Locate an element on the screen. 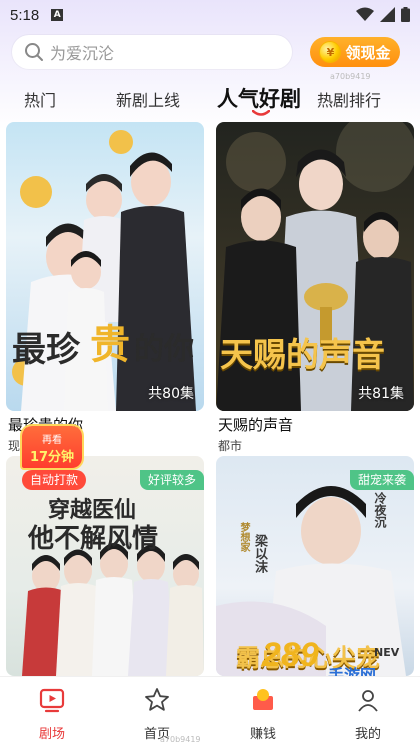  poster-title-line2: 他不解风情 is located at coordinates (93, 539).